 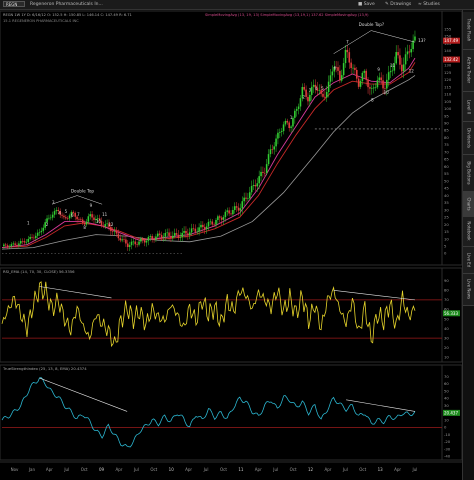 What do you see at coordinates (468, 204) in the screenshot?
I see `sidebar-tab: Charts` at bounding box center [468, 204].